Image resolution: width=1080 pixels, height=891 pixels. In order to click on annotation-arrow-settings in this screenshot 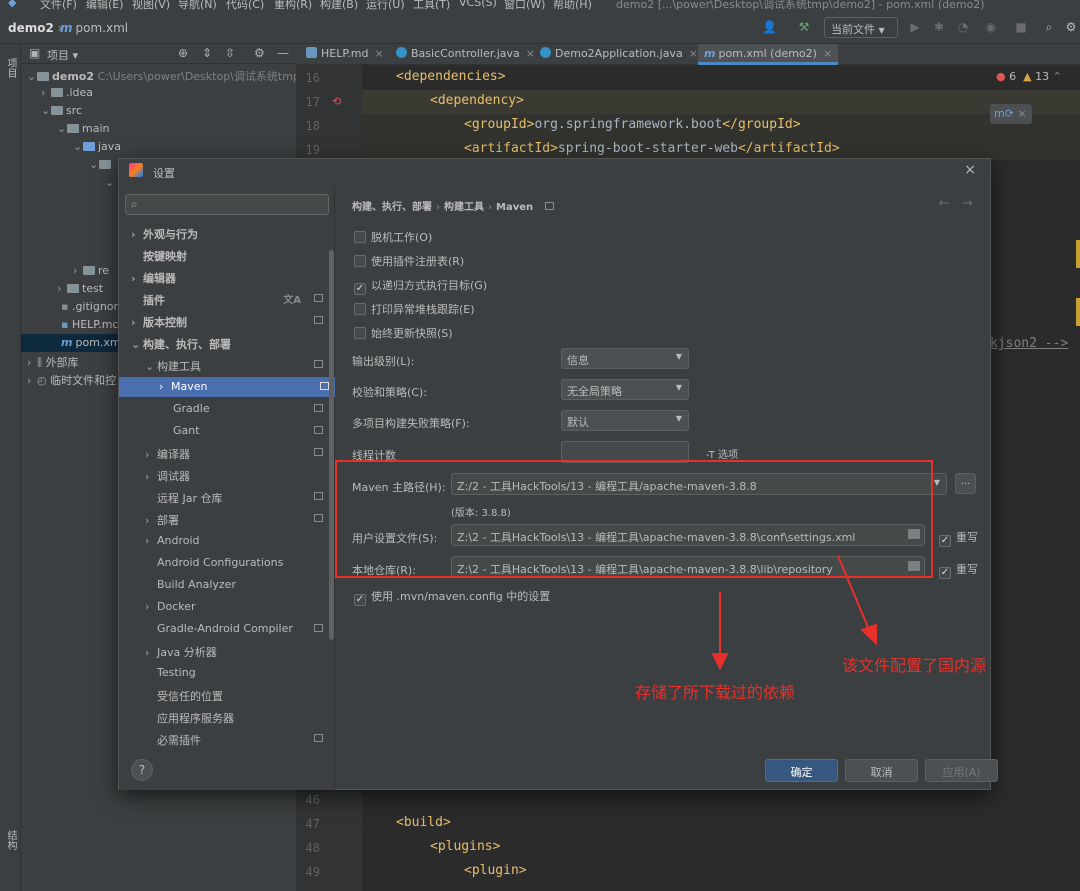, I will do `click(854, 594)`.